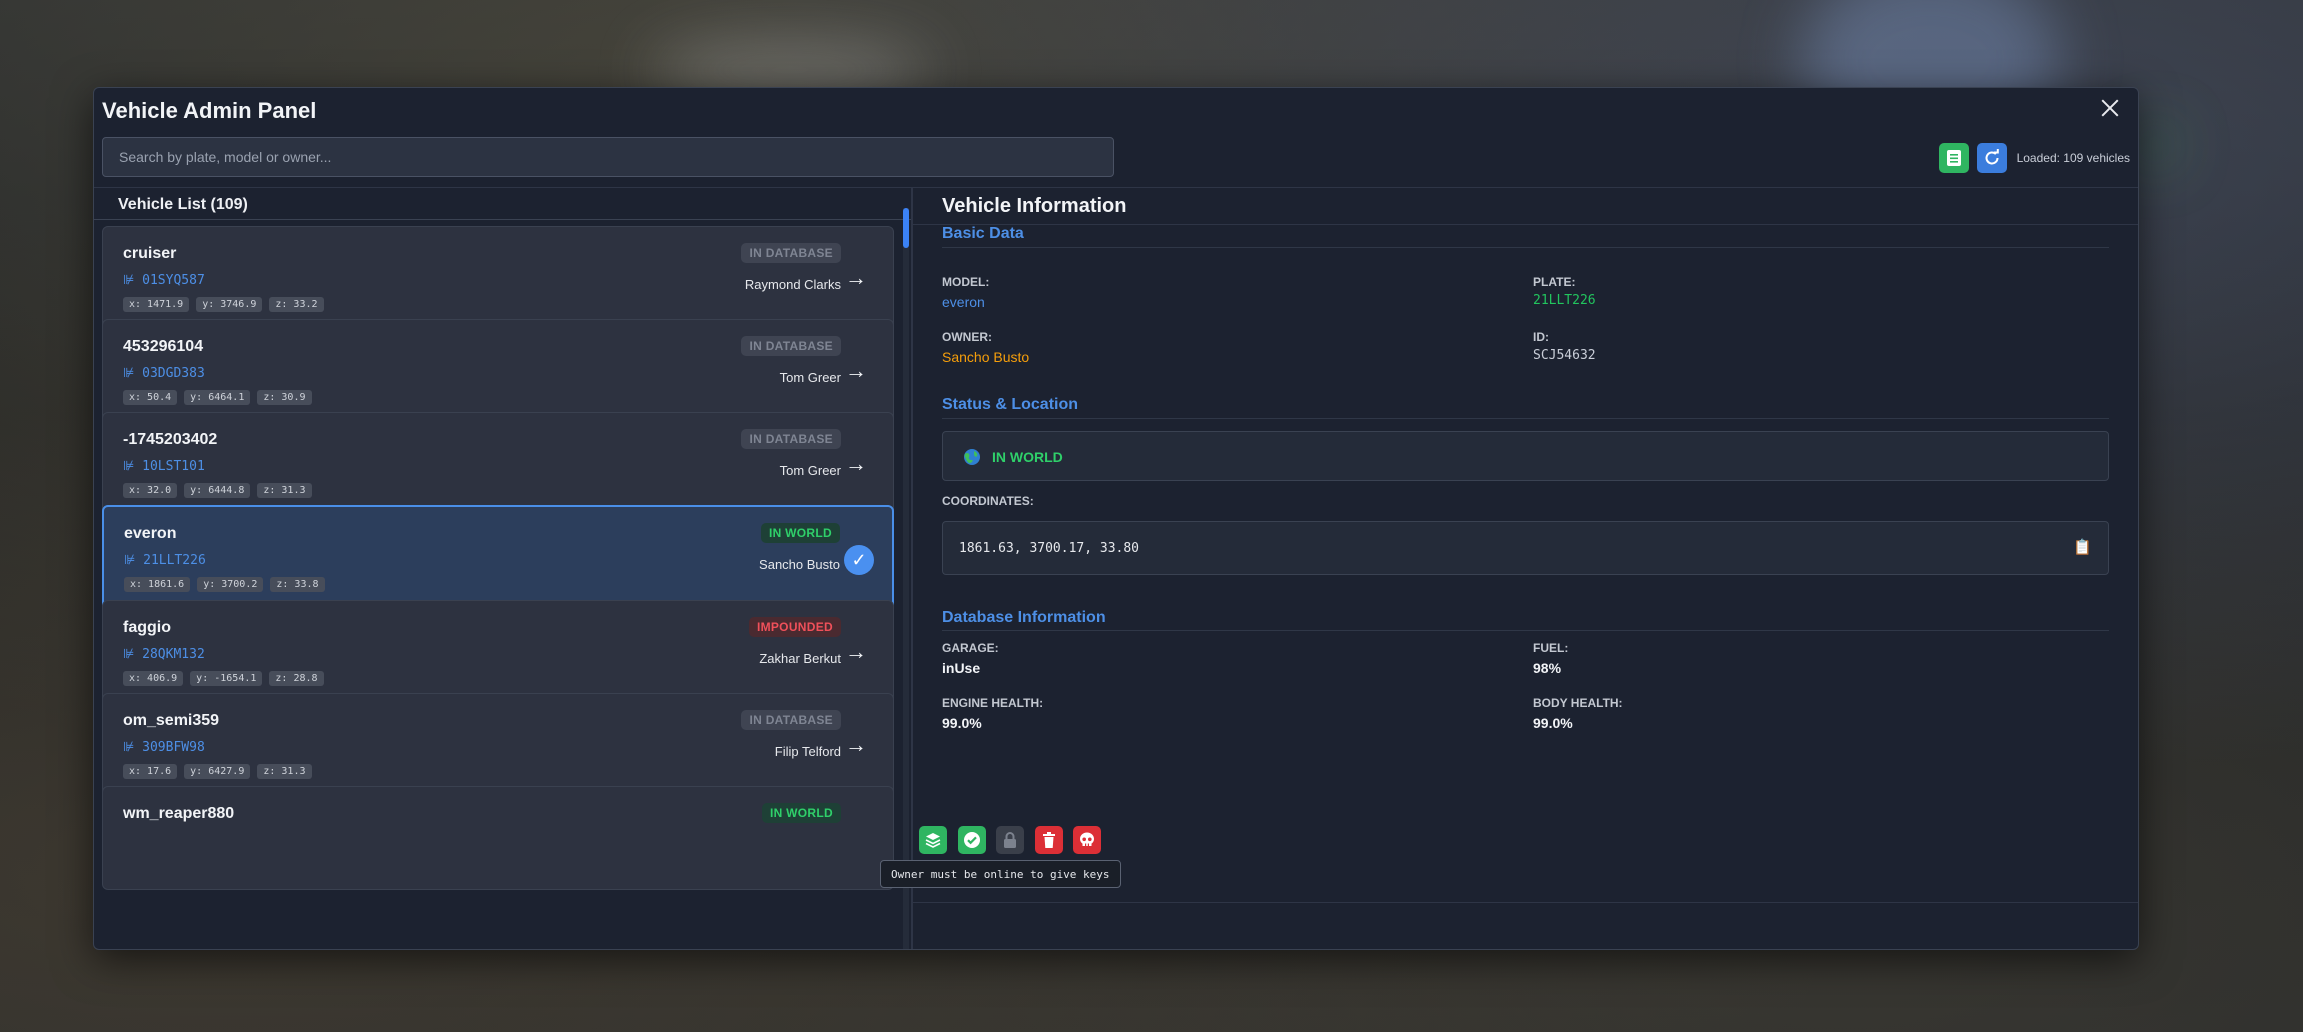 Image resolution: width=2303 pixels, height=1032 pixels. What do you see at coordinates (230, 584) in the screenshot?
I see `coord-y-chip: y: 3700.2` at bounding box center [230, 584].